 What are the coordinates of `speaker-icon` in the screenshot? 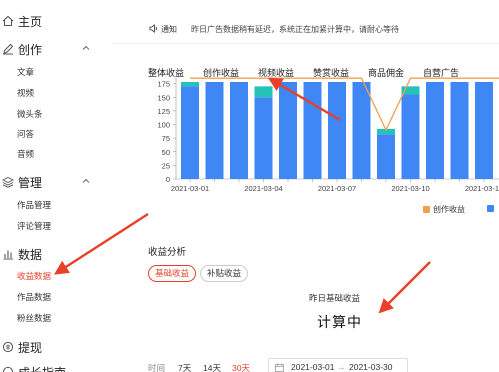 It's located at (153, 28).